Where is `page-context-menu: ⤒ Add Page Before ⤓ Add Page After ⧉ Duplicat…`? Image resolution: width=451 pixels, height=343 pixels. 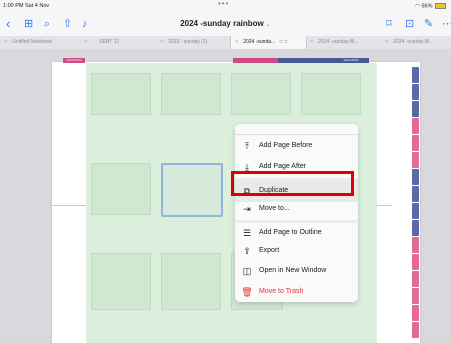 page-context-menu: ⤒ Add Page Before ⤓ Add Page After ⧉ Duplicat… is located at coordinates (296, 213).